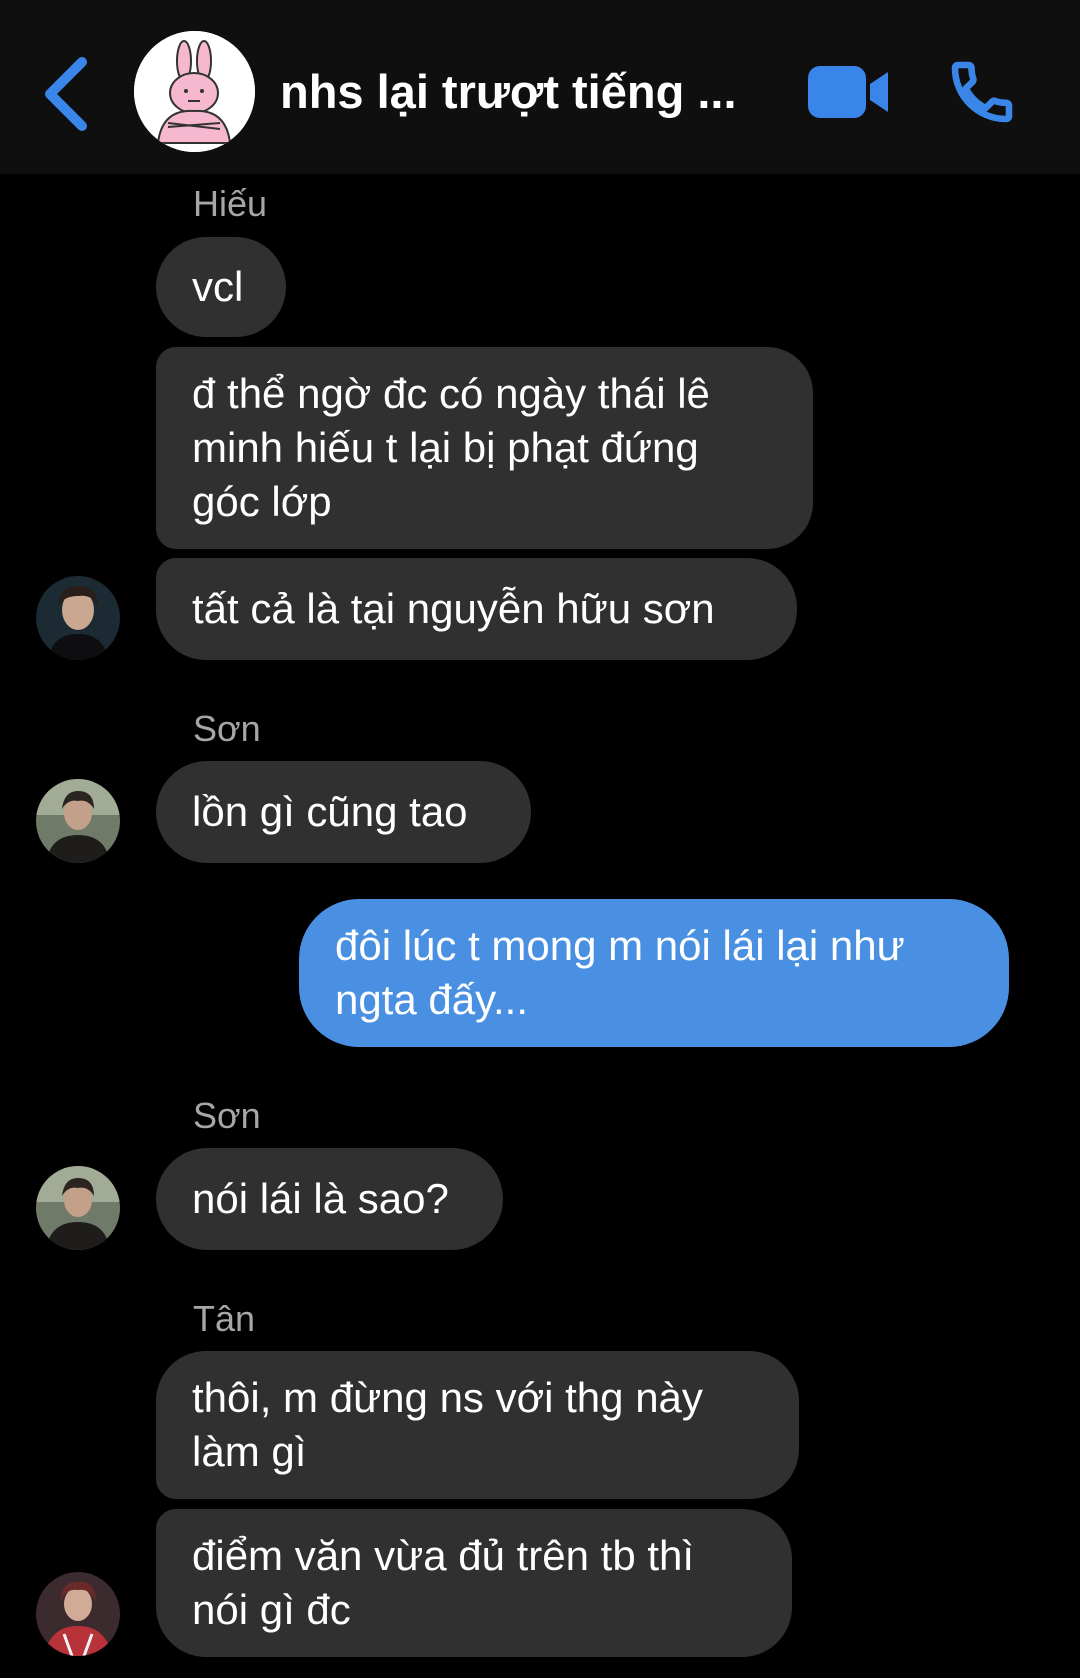 The width and height of the screenshot is (1080, 1678). I want to click on video-camera-icon, so click(848, 92).